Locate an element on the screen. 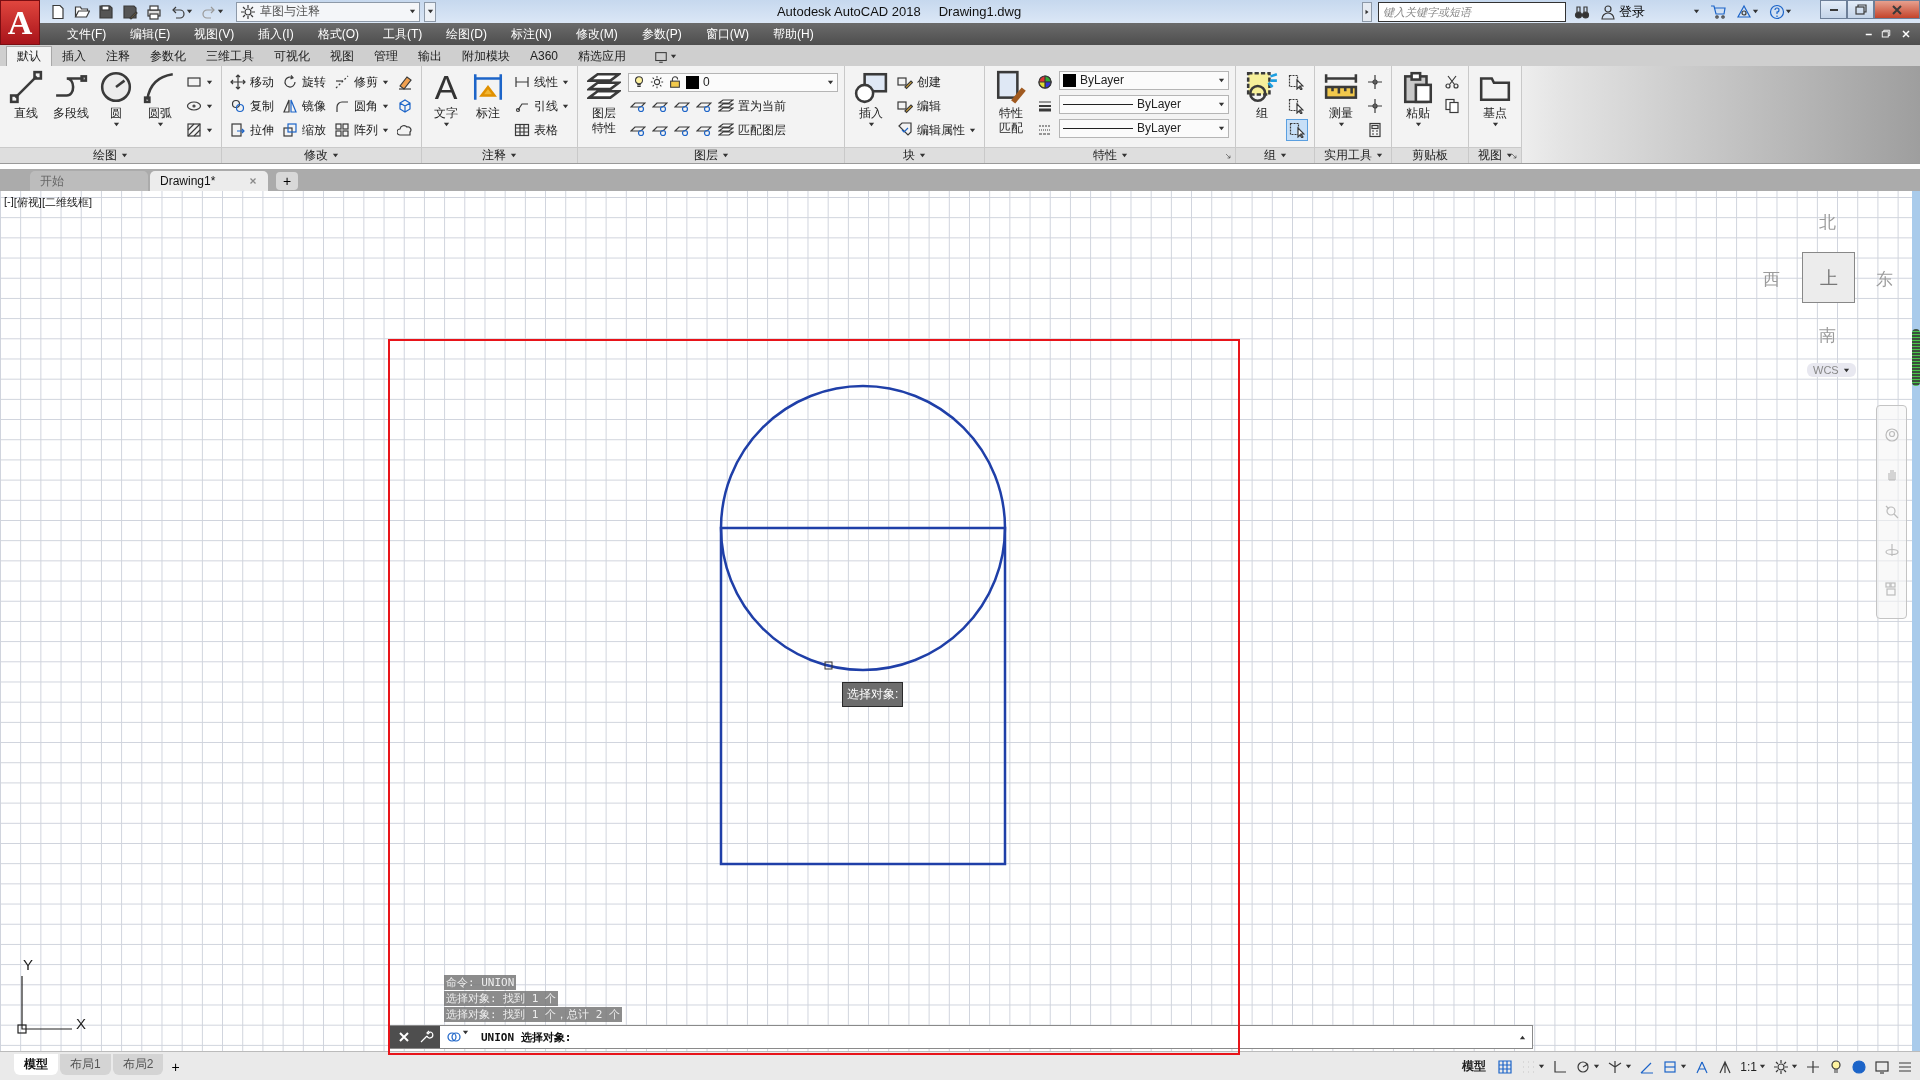 The height and width of the screenshot is (1080, 1920). tool-button: 编辑 is located at coordinates (919, 106).